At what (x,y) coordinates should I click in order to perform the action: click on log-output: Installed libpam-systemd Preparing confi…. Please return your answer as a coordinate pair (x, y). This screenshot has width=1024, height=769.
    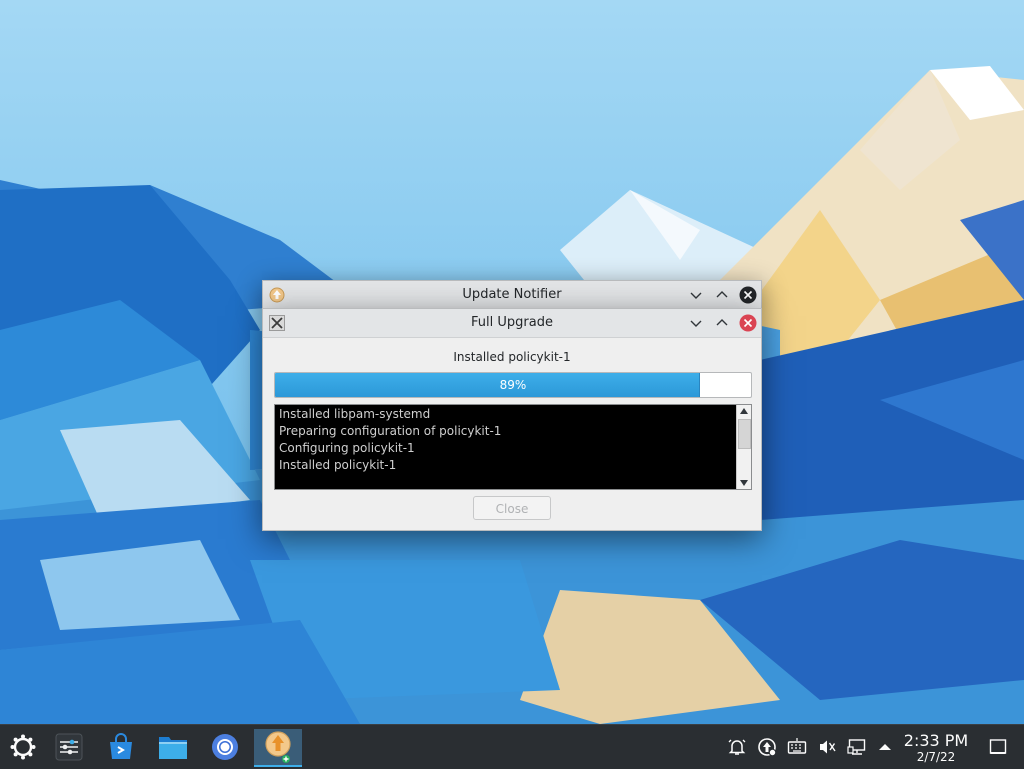
    Looking at the image, I should click on (513, 447).